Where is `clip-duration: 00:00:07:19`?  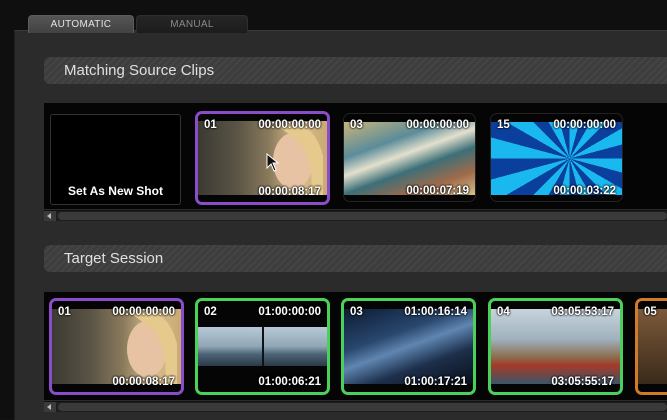 clip-duration: 00:00:07:19 is located at coordinates (437, 191).